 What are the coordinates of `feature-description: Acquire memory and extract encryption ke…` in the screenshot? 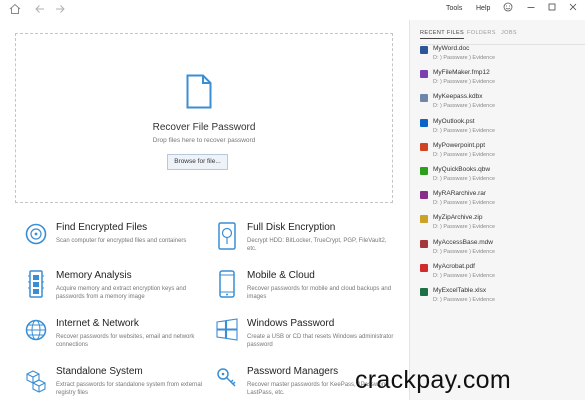 It's located at (121, 293).